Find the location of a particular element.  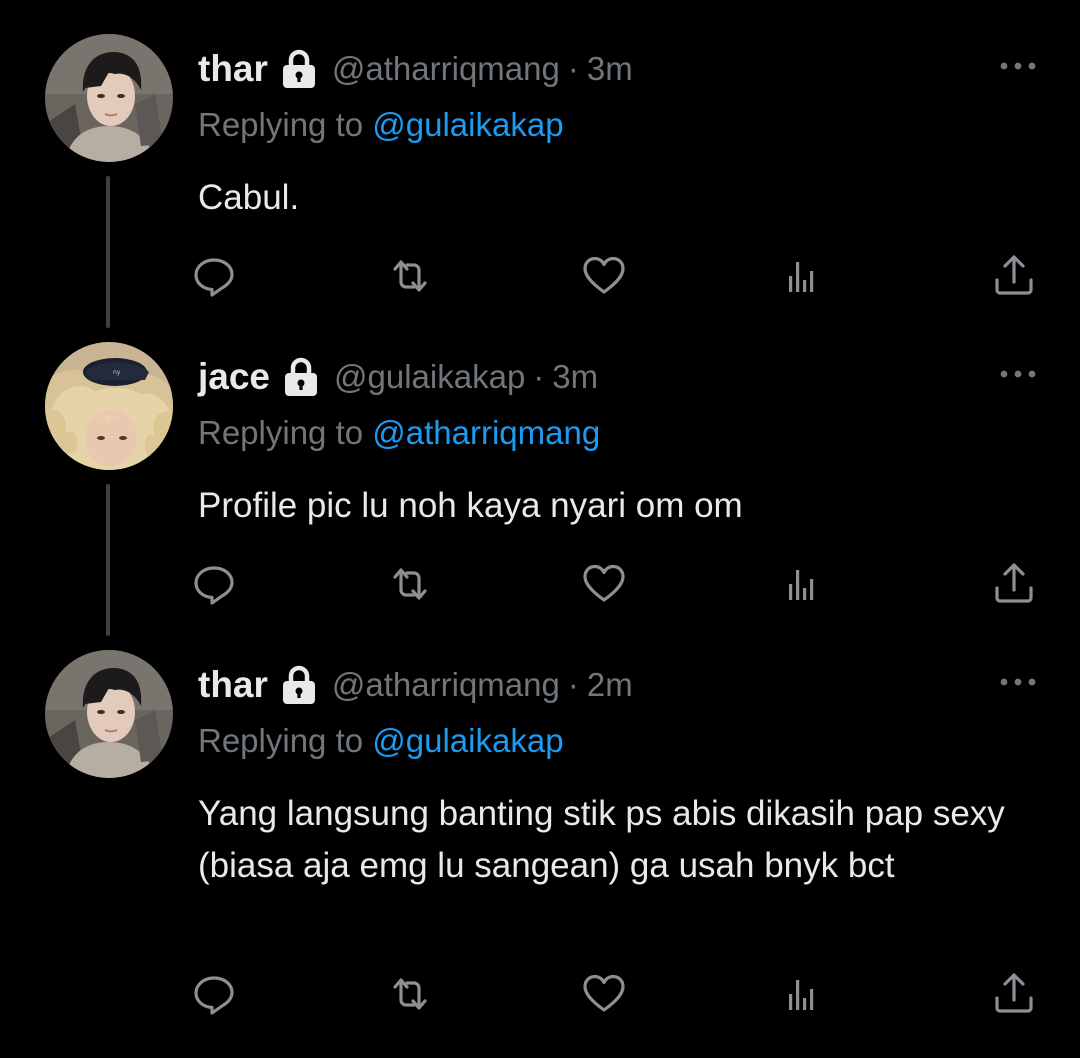

tweet-header: thar @atharriqmang · 3m is located at coordinates (415, 69).